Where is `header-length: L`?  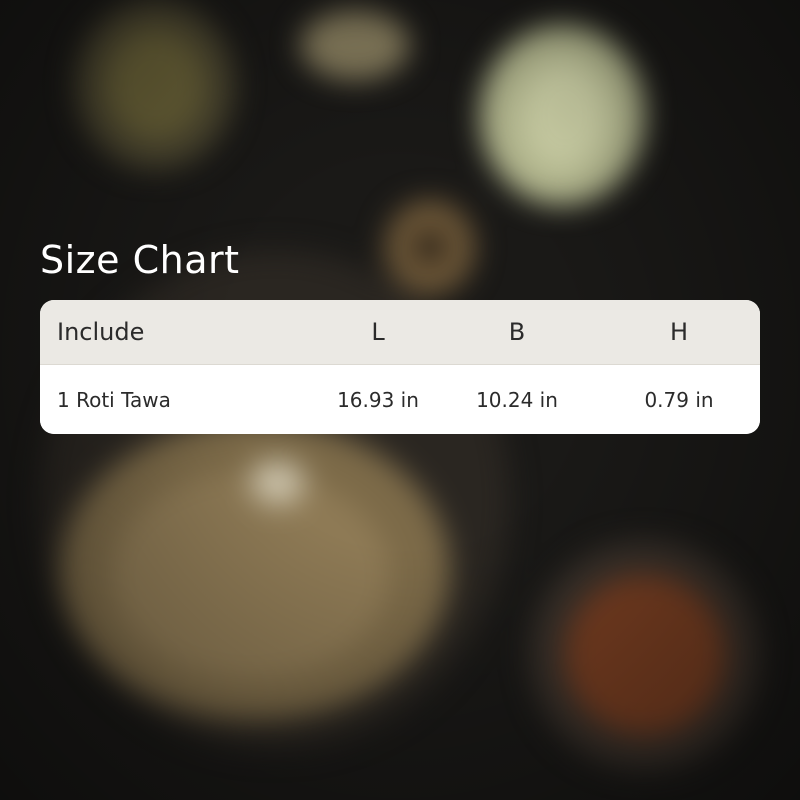 header-length: L is located at coordinates (378, 332).